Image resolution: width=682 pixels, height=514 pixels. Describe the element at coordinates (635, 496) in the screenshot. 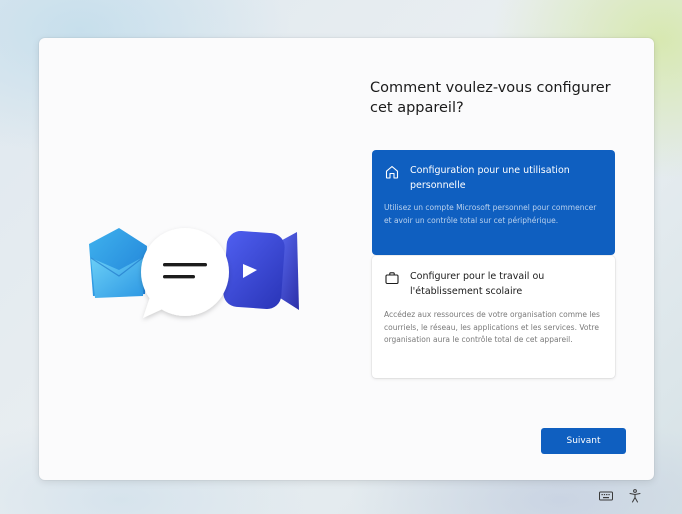

I see `accessibility-icon` at that location.